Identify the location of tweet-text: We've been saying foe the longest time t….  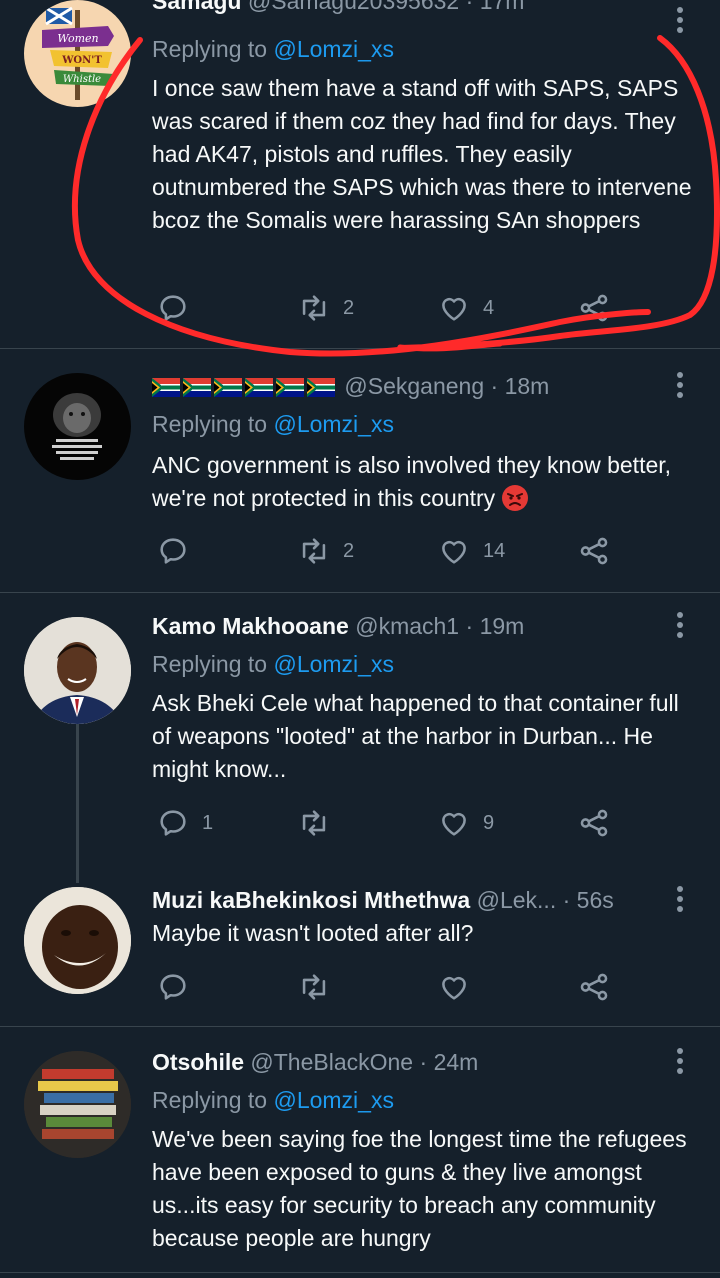
(419, 1188).